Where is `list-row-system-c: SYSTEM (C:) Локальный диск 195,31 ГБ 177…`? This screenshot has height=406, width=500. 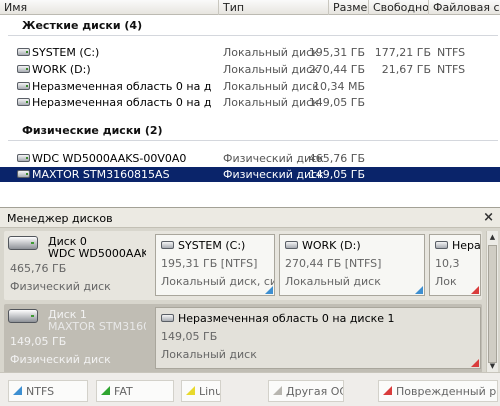 list-row-system-c: SYSTEM (C:) Локальный диск 195,31 ГБ 177… is located at coordinates (250, 52).